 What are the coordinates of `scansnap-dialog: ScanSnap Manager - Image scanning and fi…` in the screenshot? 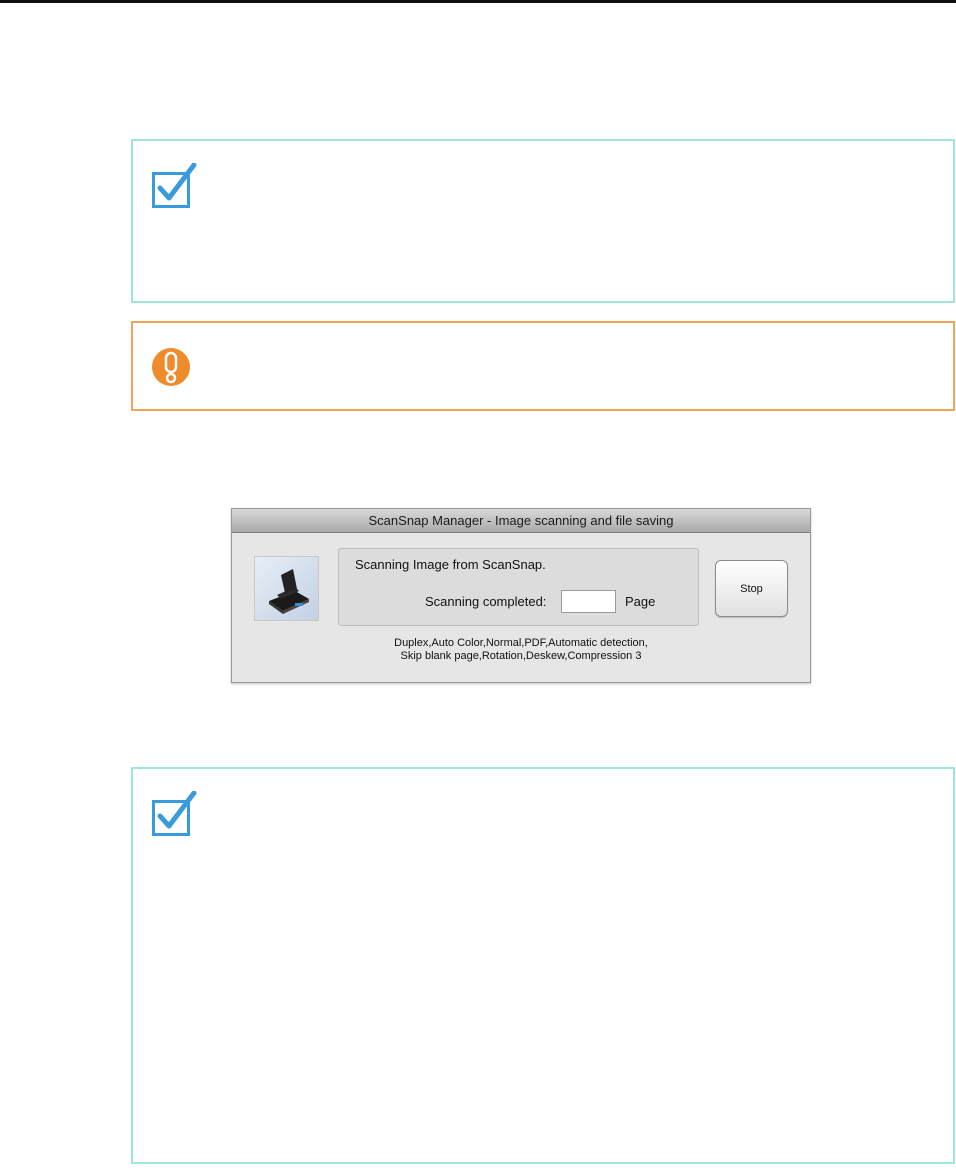 It's located at (521, 595).